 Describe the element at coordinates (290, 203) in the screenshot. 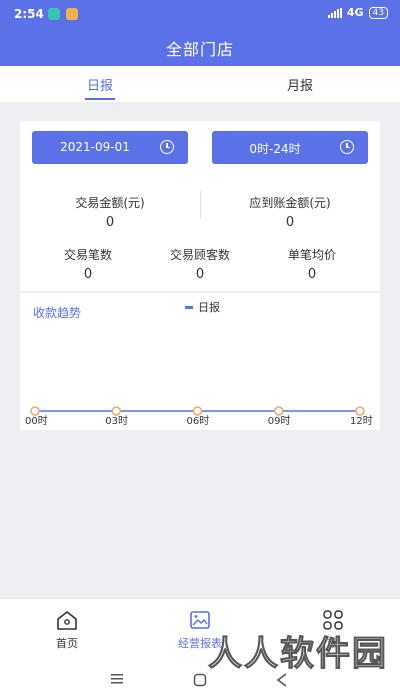

I see `stat-label: 应到账金额(元)` at that location.